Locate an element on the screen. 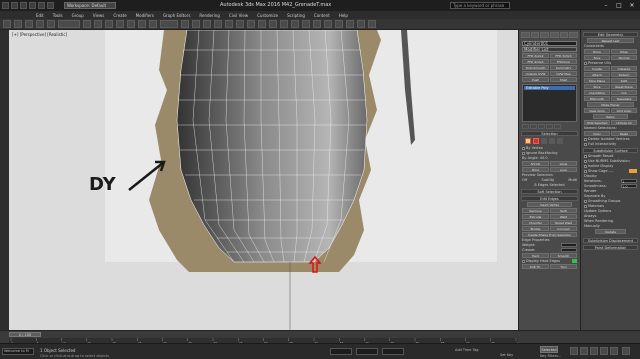 This screenshot has width=640, height=359. select-manipulate-icon is located at coordinates (196, 24).